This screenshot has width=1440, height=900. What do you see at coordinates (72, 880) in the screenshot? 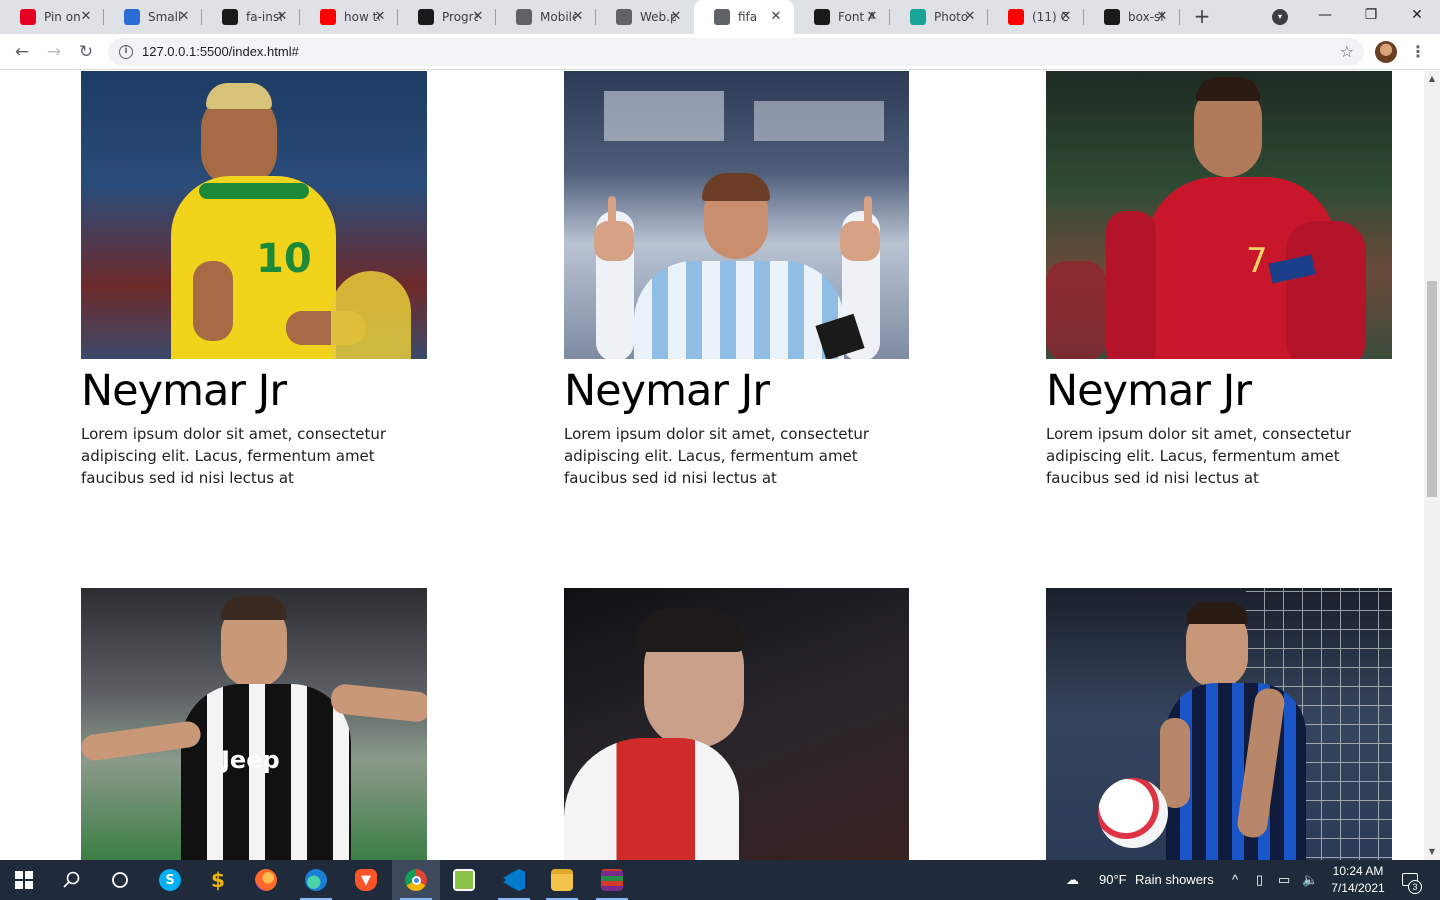
I see `search-icon` at bounding box center [72, 880].